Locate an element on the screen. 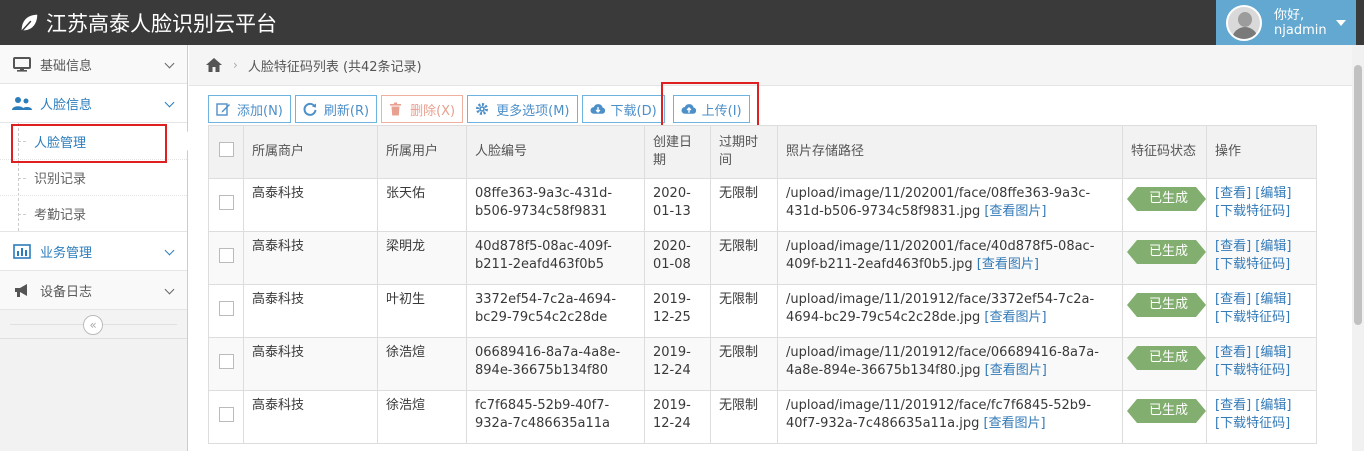 The width and height of the screenshot is (1364, 451). refresh-button: 刷新(R) is located at coordinates (336, 109).